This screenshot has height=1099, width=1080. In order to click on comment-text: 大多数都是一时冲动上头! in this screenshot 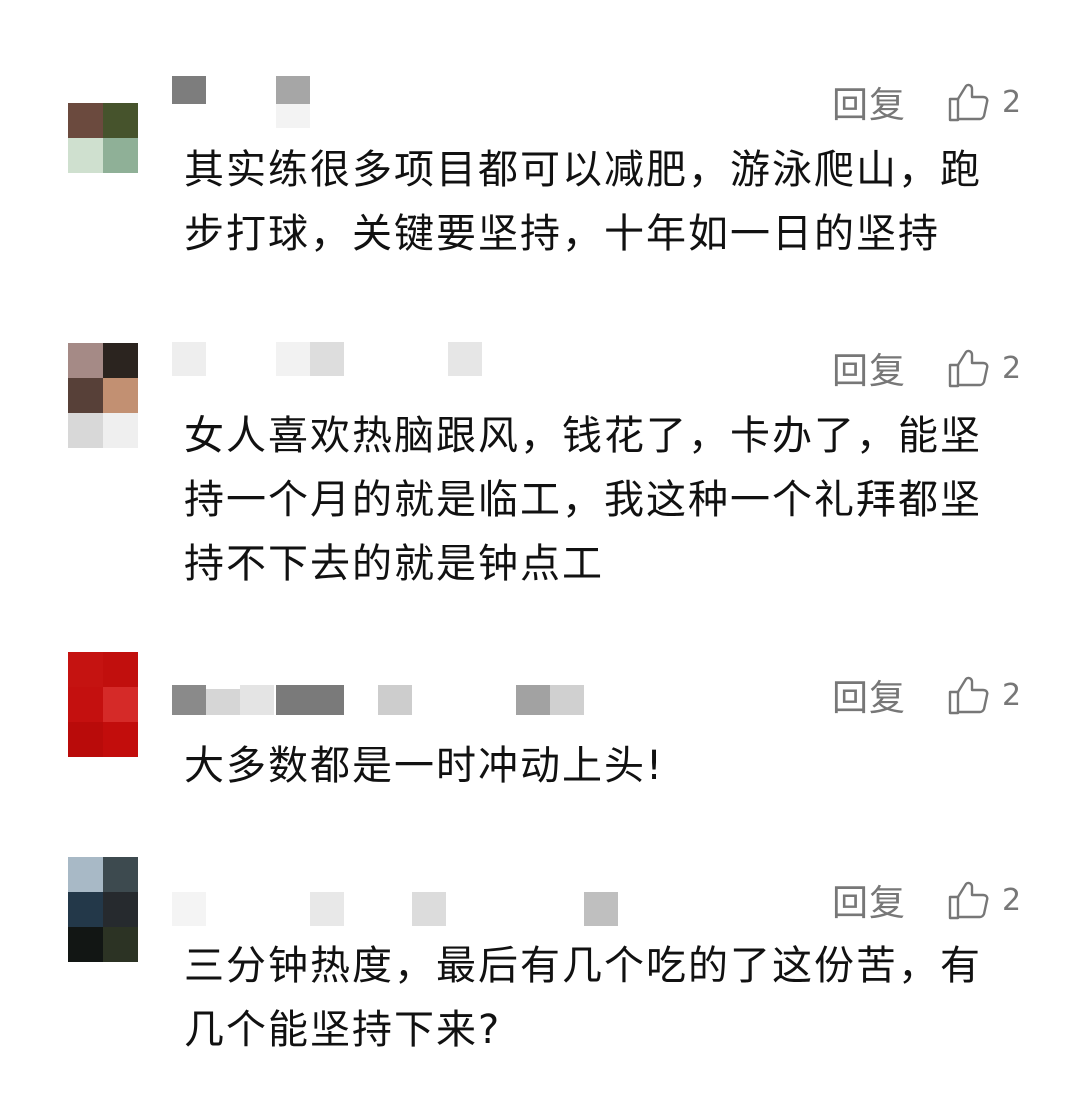, I will do `click(424, 766)`.